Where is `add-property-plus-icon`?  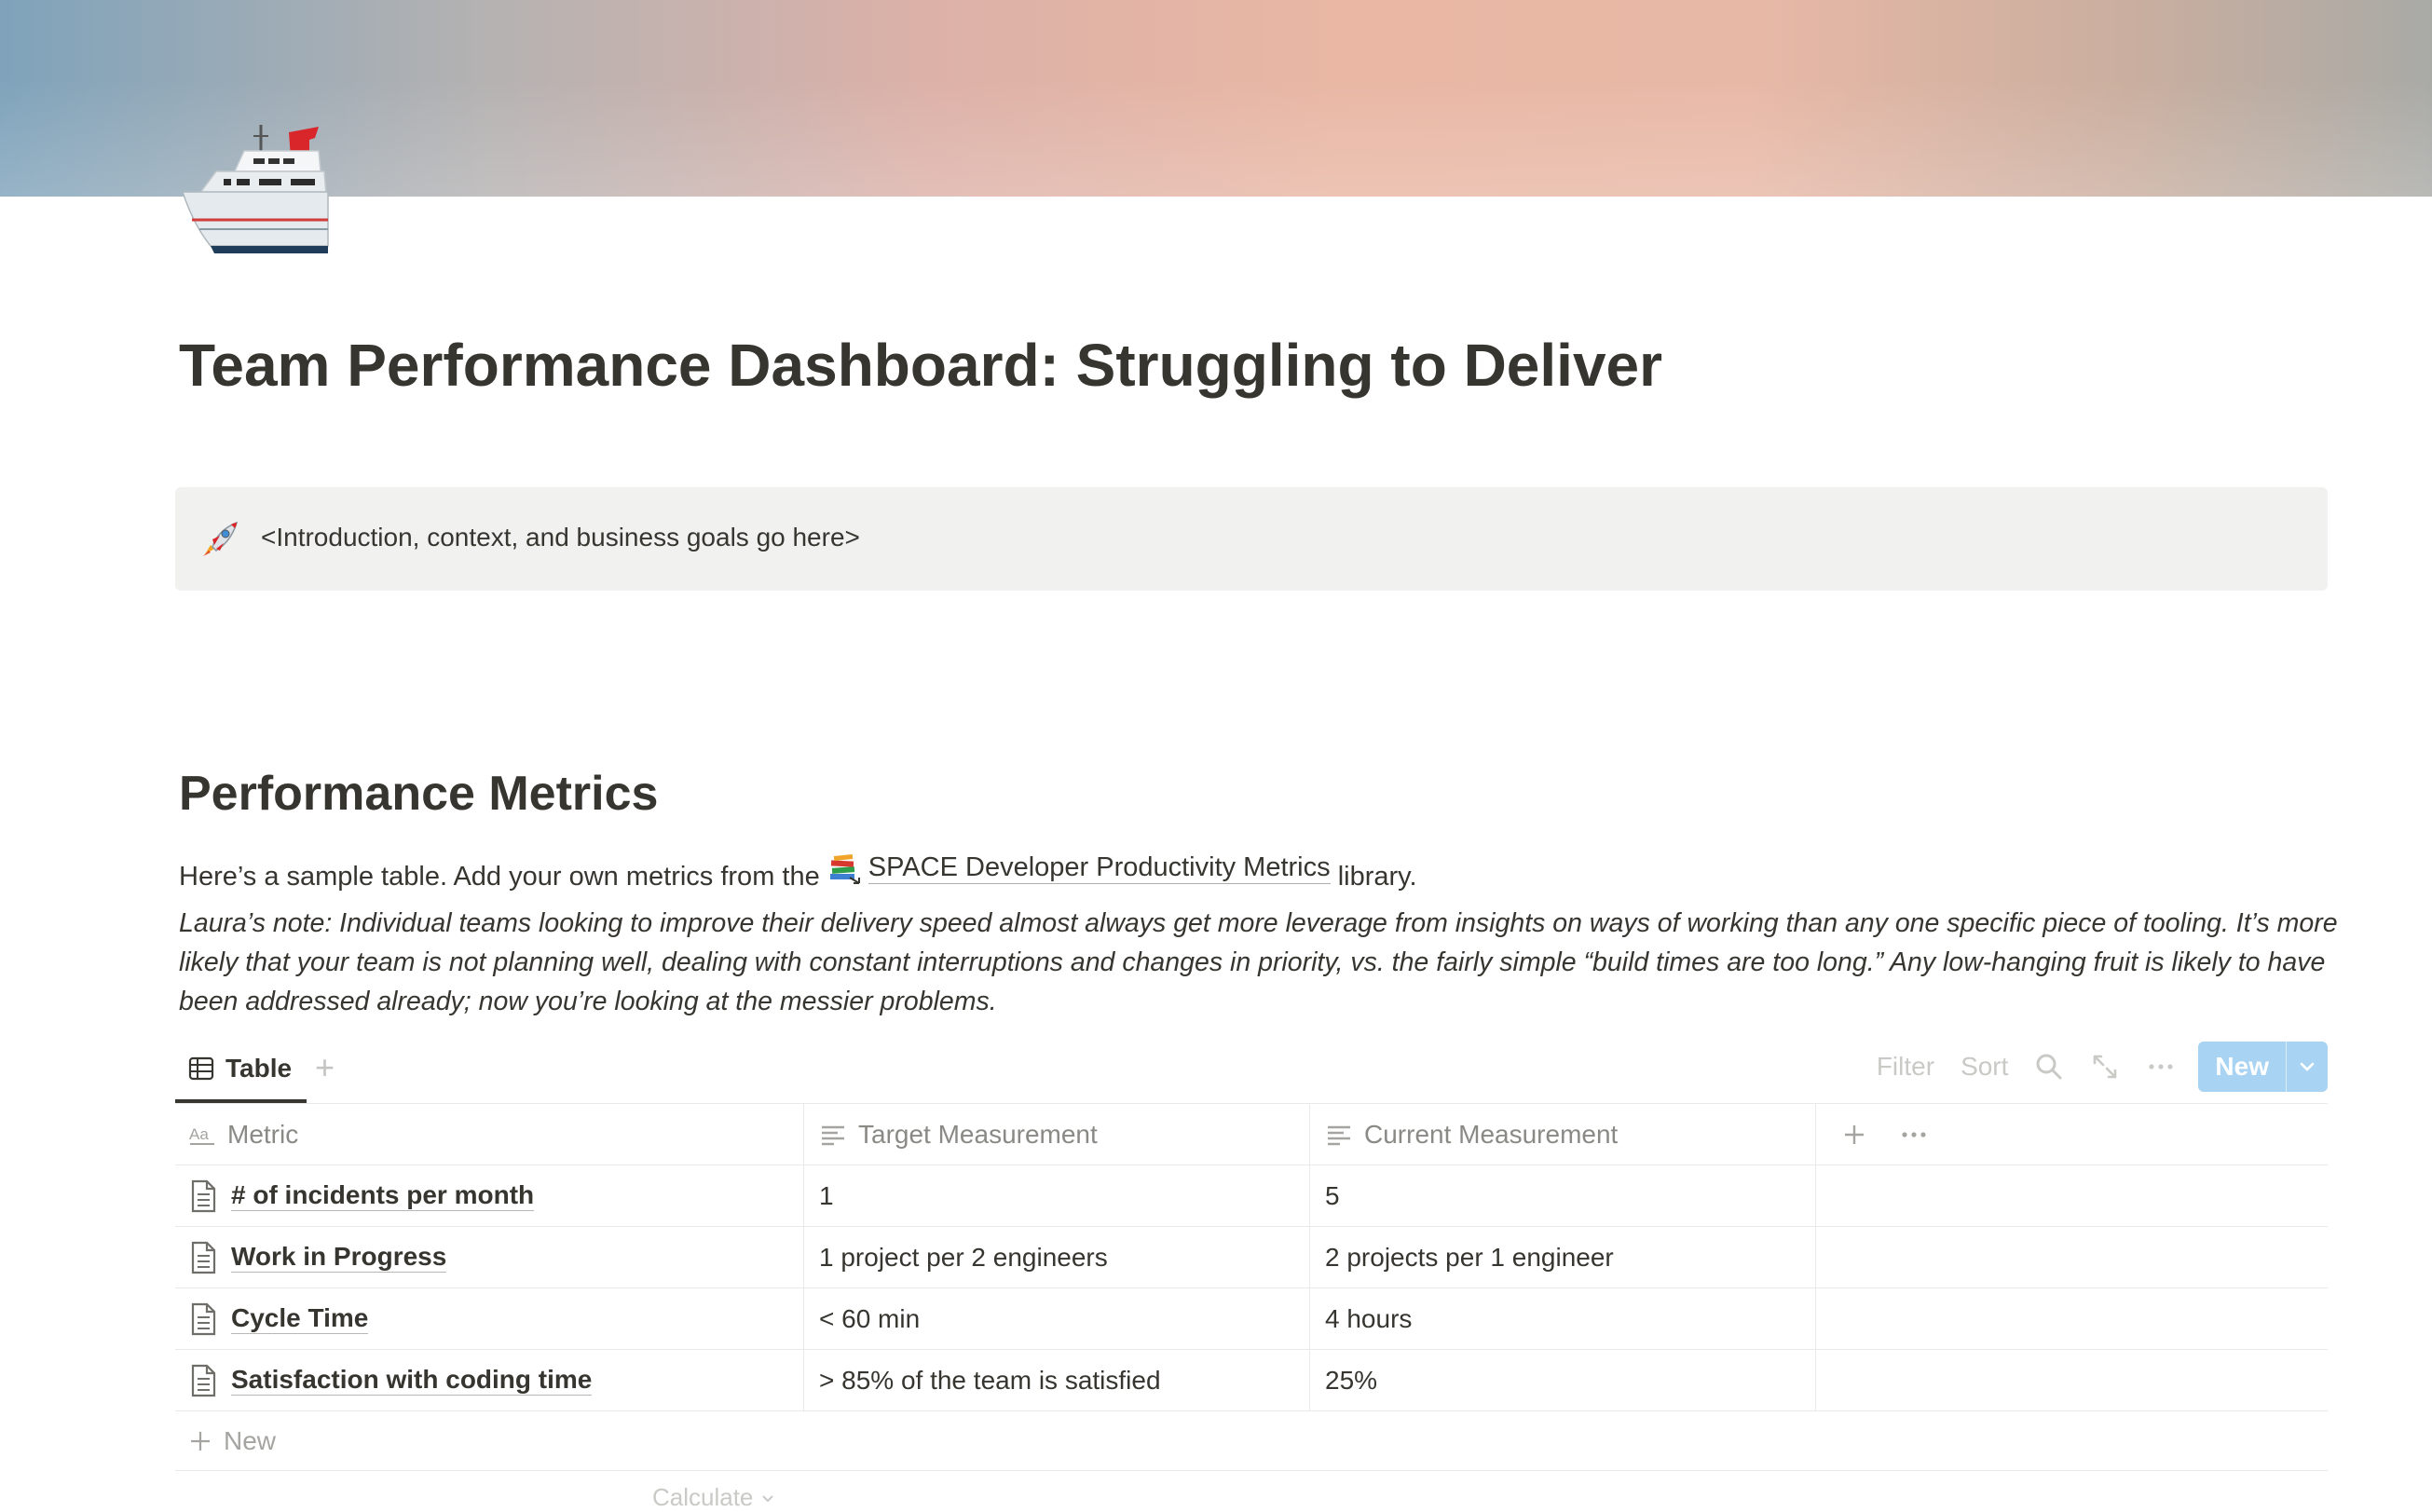
add-property-plus-icon is located at coordinates (1854, 1135).